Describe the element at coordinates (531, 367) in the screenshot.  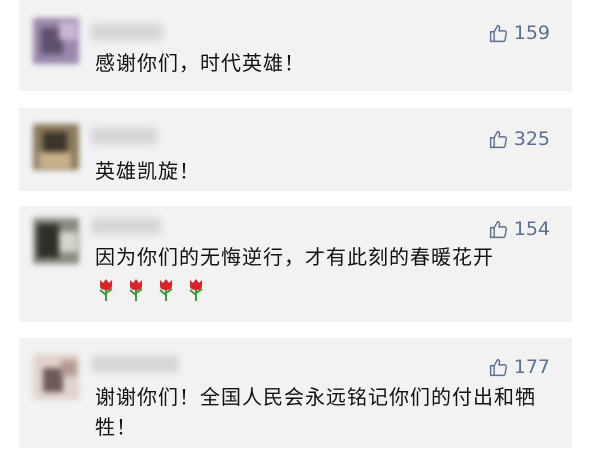
I see `like-count: 177` at that location.